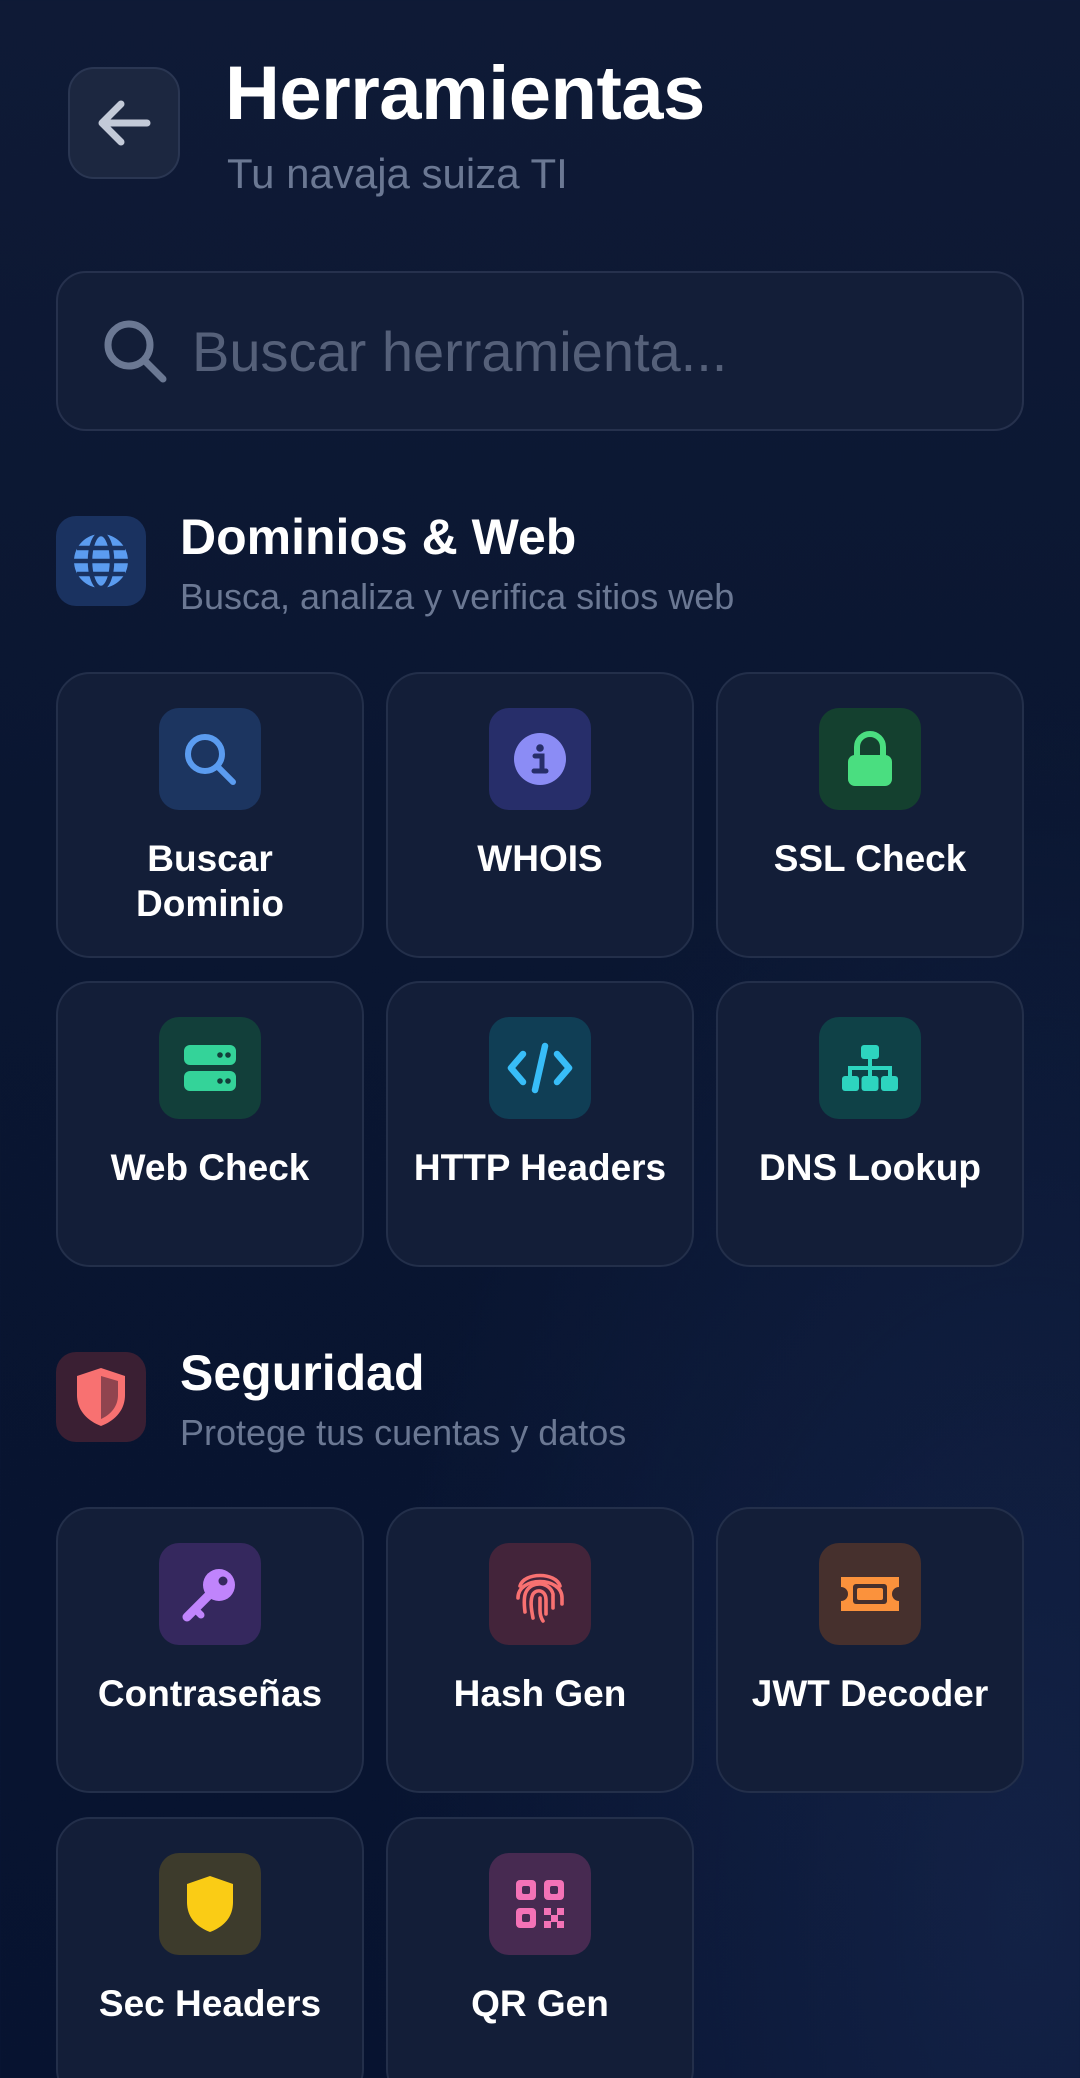 Image resolution: width=1080 pixels, height=2078 pixels. I want to click on lock-icon, so click(870, 758).